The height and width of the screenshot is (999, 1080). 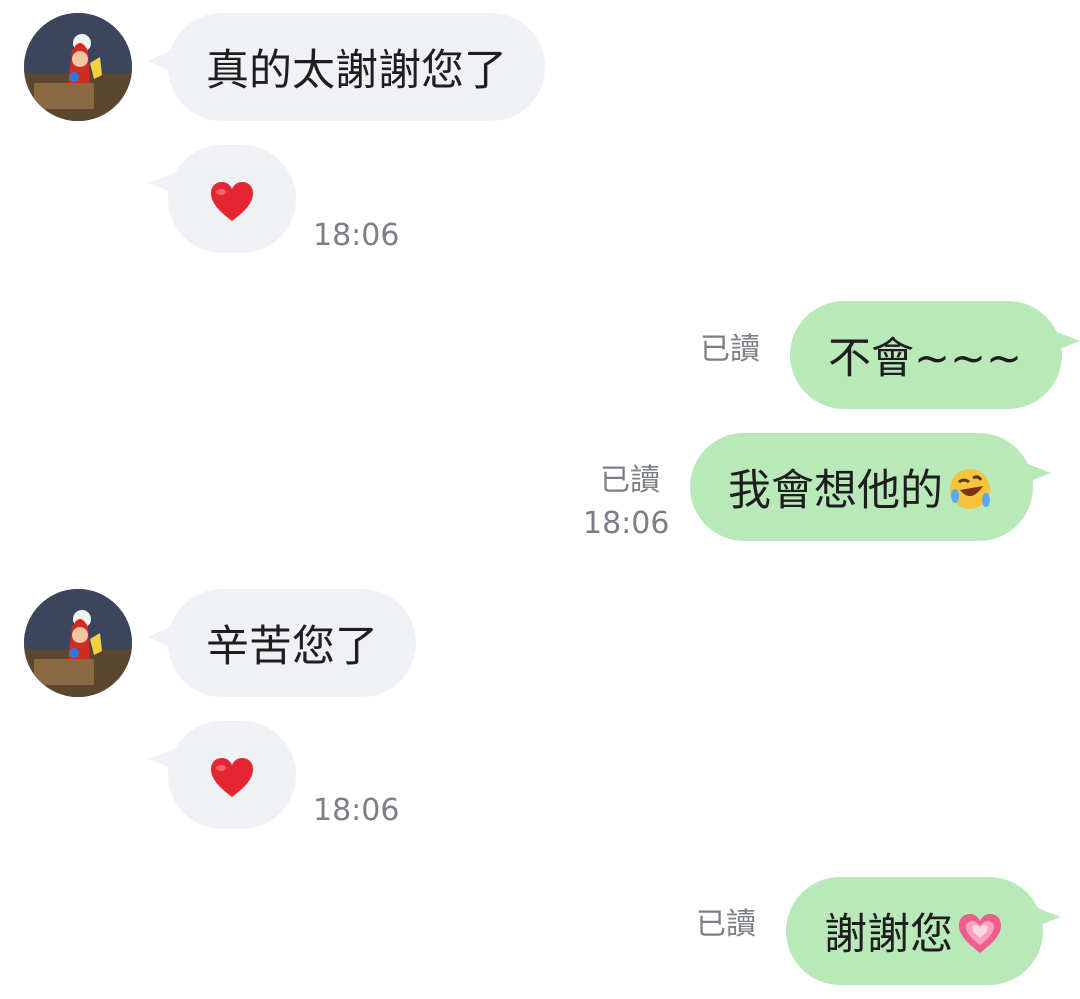 I want to click on message-bubble-outgoing: 謝謝您, so click(x=923, y=931).